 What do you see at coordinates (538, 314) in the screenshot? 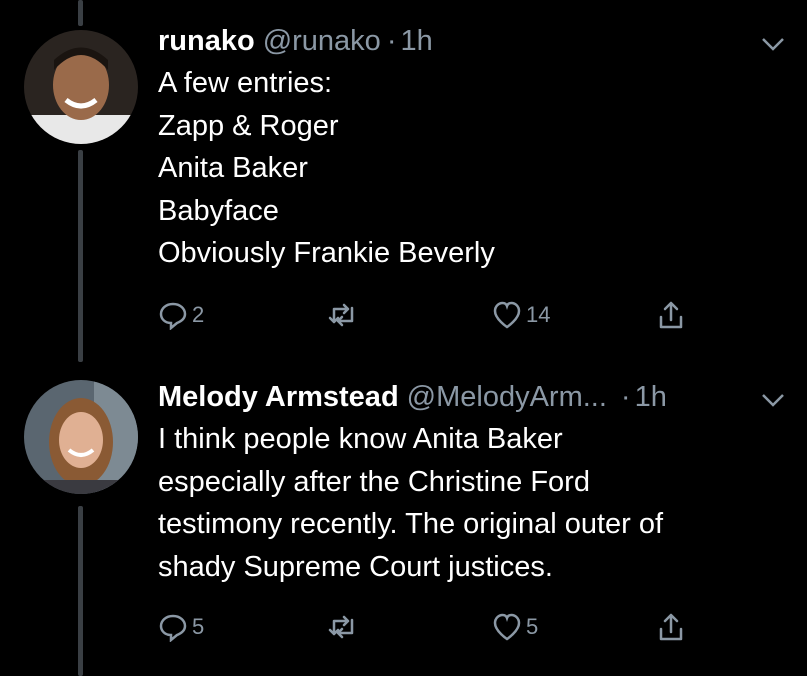
I see `like-count: 14` at bounding box center [538, 314].